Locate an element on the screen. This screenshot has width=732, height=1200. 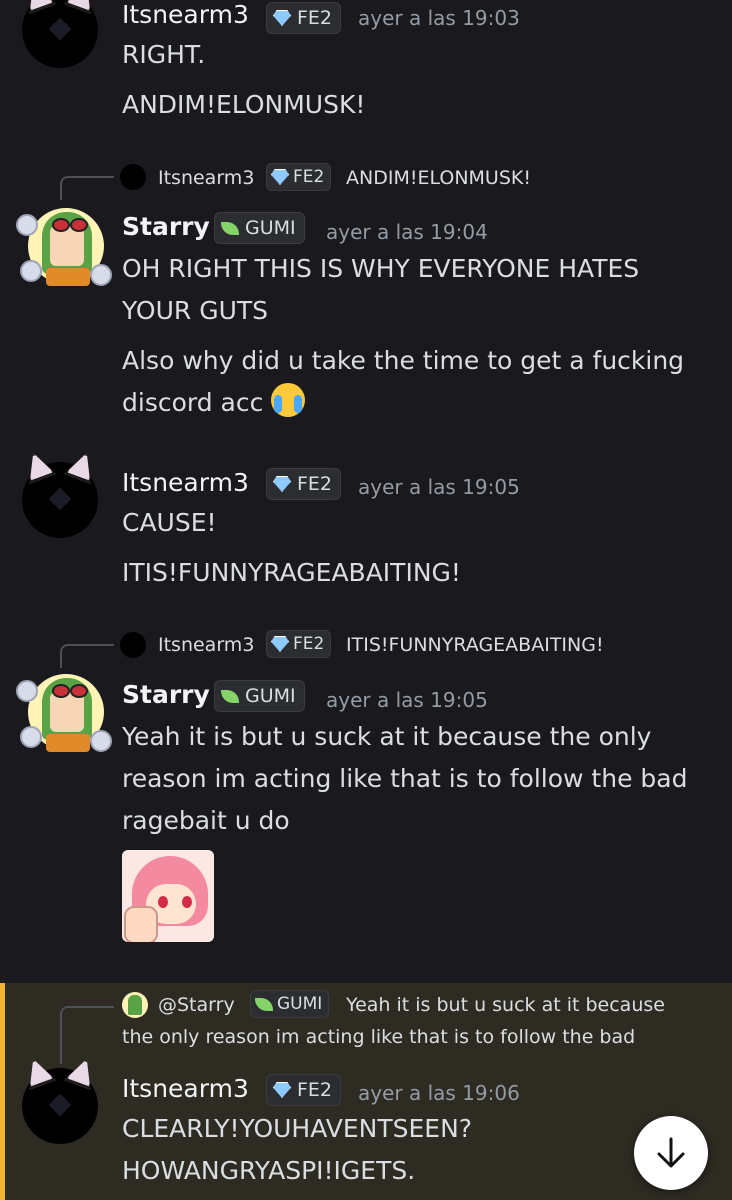
arrow-down-icon is located at coordinates (671, 1152).